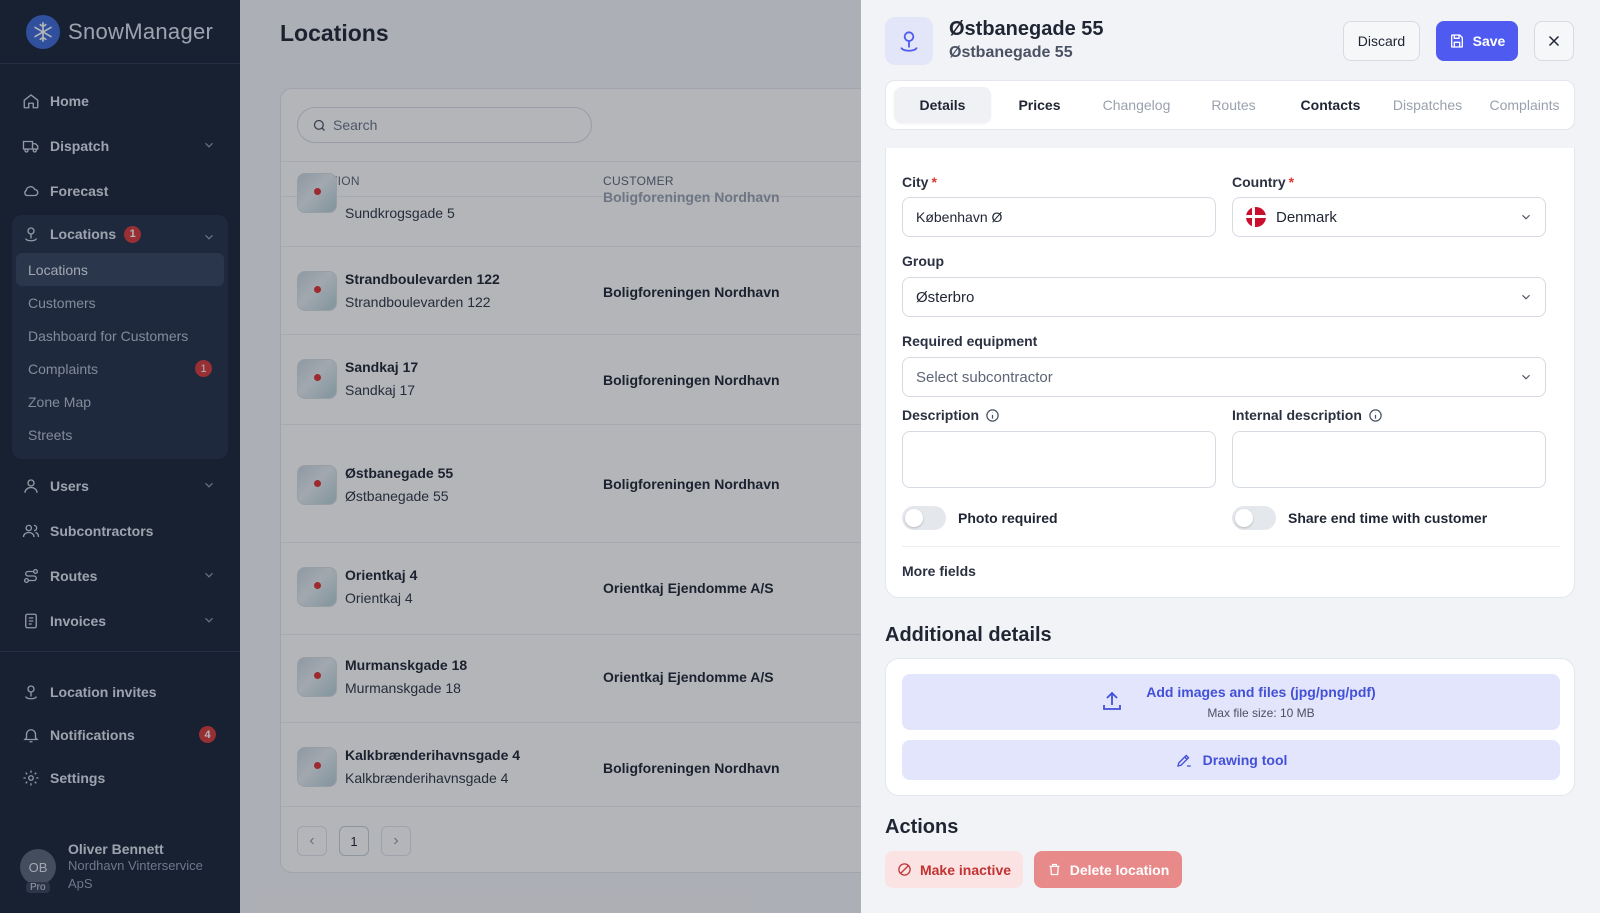 Image resolution: width=1600 pixels, height=913 pixels. I want to click on tab-dispatches: Dispatches, so click(1427, 105).